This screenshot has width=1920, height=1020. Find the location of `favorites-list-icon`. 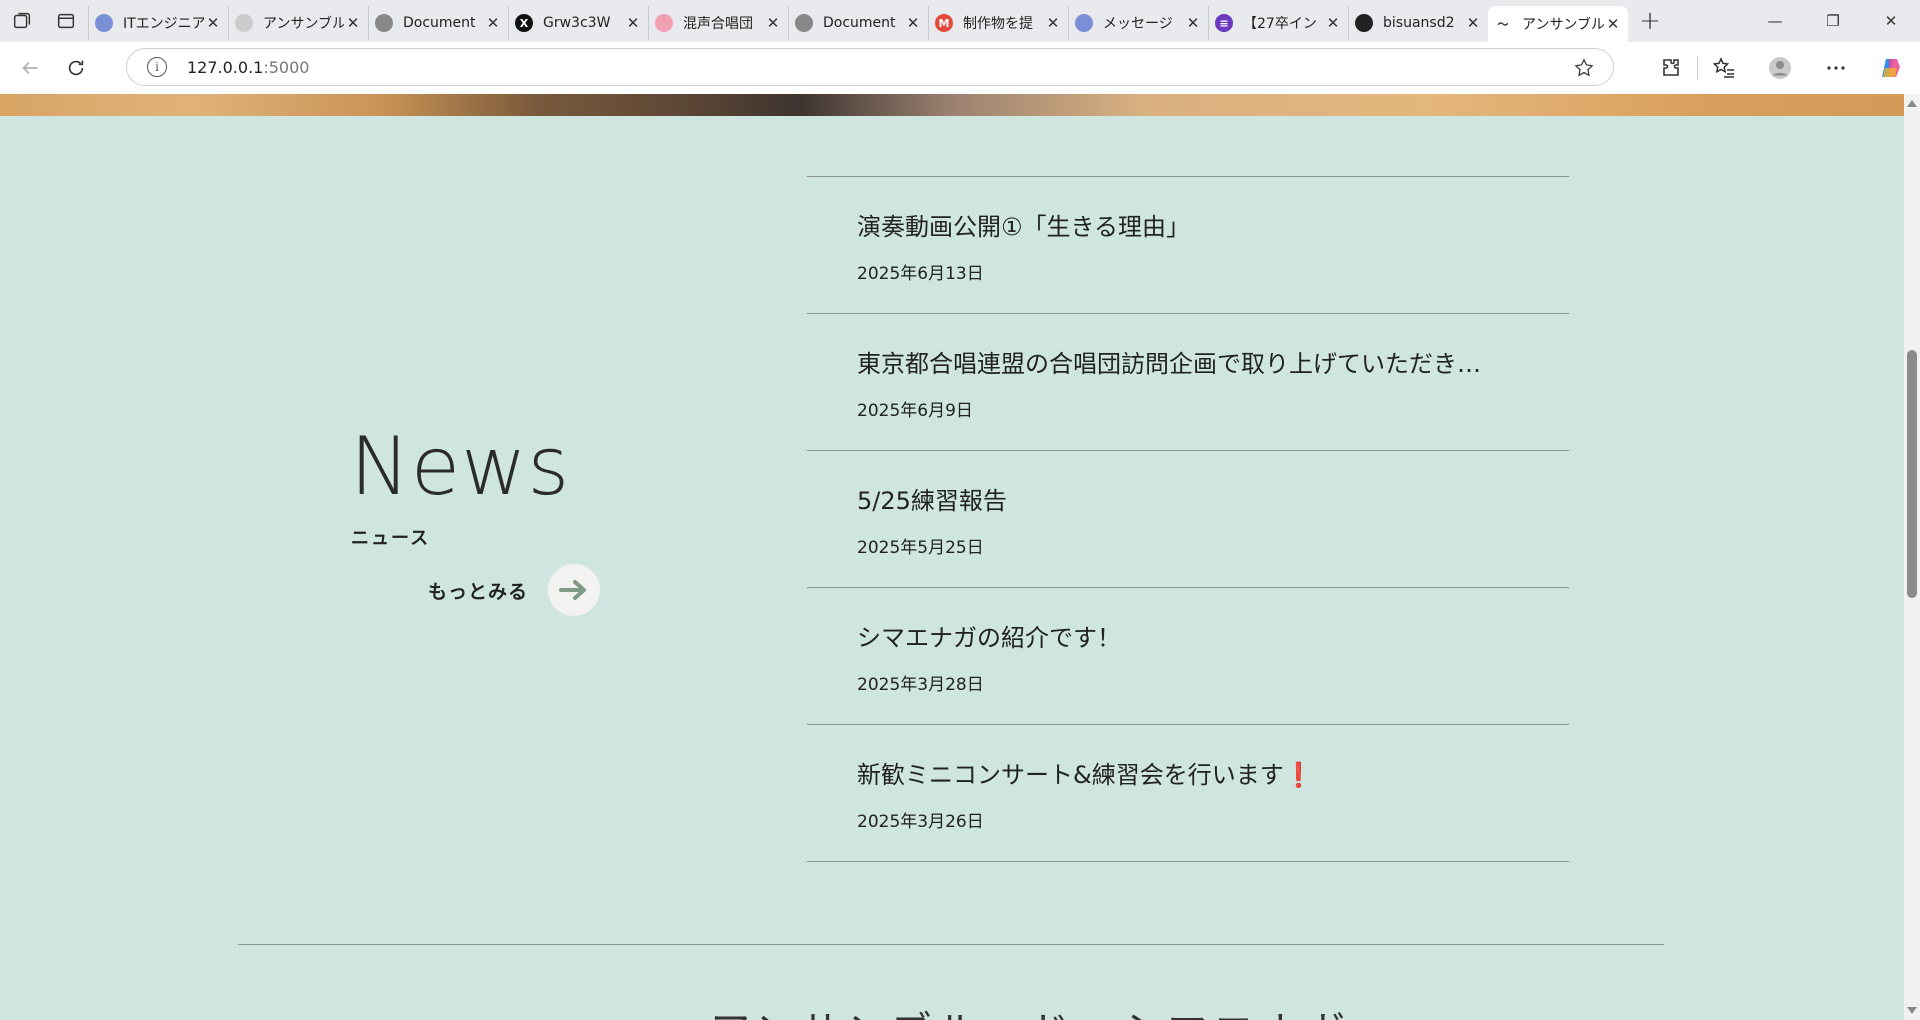

favorites-list-icon is located at coordinates (1723, 67).